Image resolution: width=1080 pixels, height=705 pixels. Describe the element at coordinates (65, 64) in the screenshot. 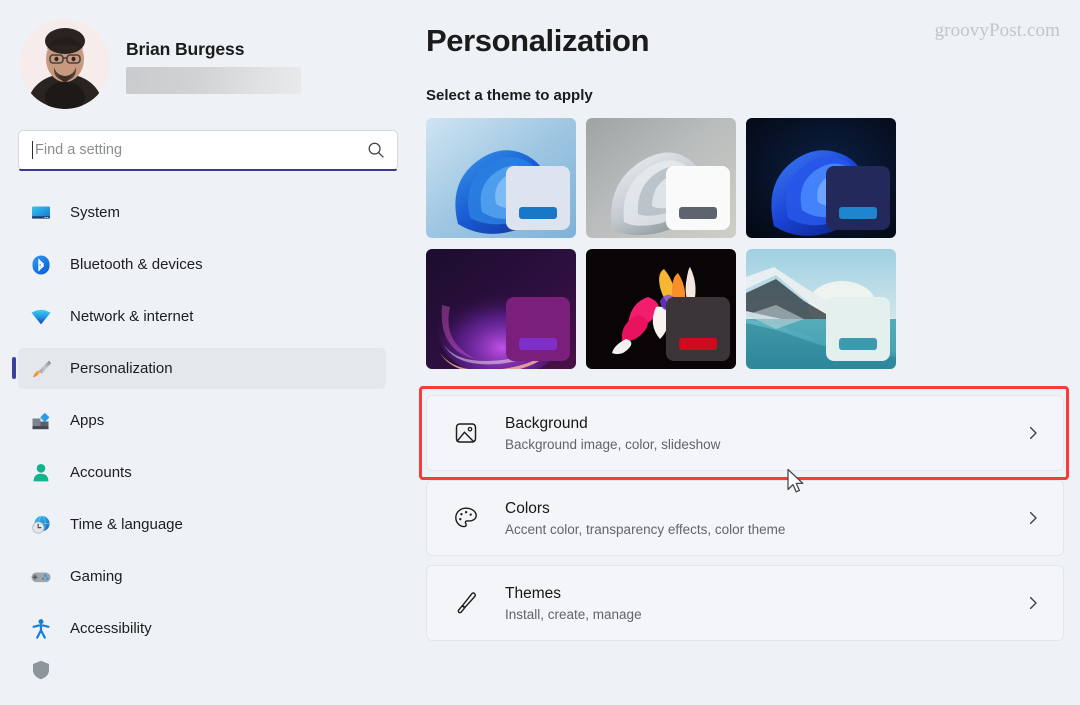

I see `avatar` at that location.